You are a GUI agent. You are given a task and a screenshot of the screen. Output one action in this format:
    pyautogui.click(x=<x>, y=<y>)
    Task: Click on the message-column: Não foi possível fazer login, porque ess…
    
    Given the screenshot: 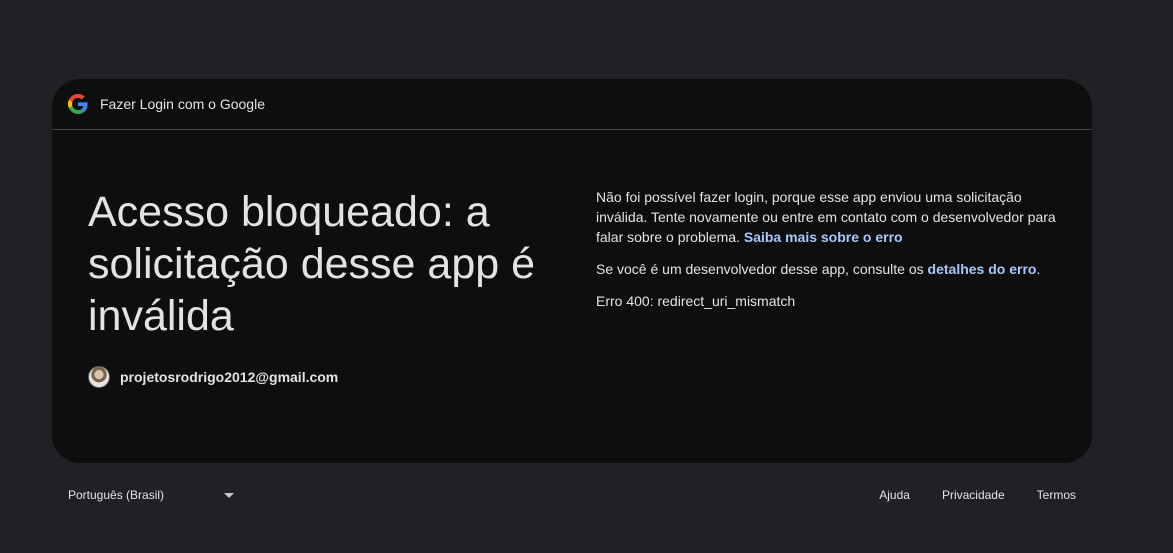 What is the action you would take?
    pyautogui.click(x=826, y=255)
    